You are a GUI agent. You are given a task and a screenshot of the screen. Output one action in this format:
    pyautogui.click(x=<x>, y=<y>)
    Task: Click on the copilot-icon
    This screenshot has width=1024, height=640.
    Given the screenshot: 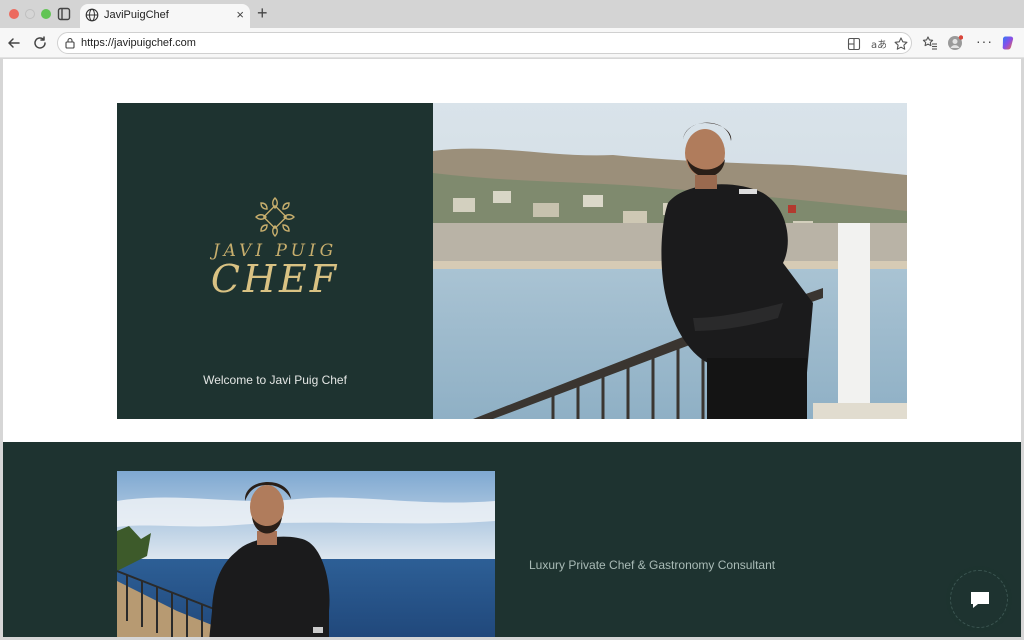 What is the action you would take?
    pyautogui.click(x=1008, y=43)
    